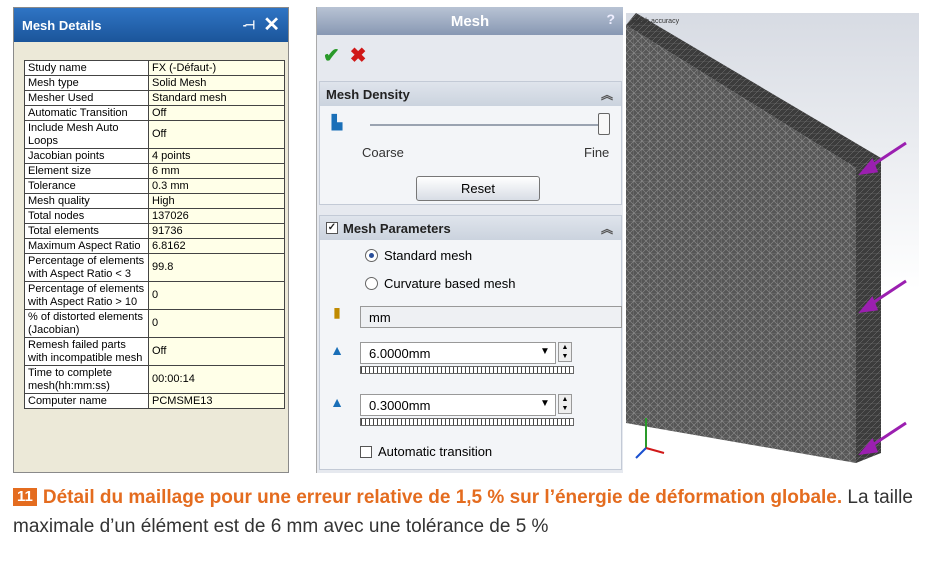  What do you see at coordinates (154, 201) in the screenshot?
I see `table-row: Mesh quality High` at bounding box center [154, 201].